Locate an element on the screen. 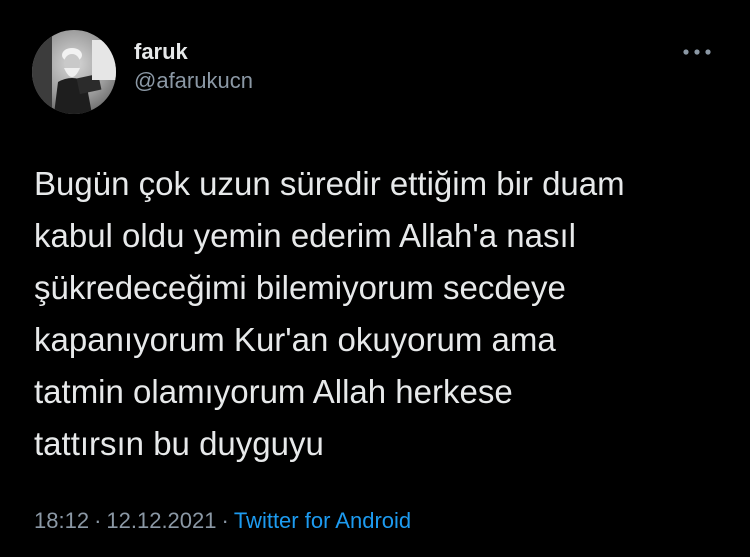  more-horizontal-icon is located at coordinates (697, 52).